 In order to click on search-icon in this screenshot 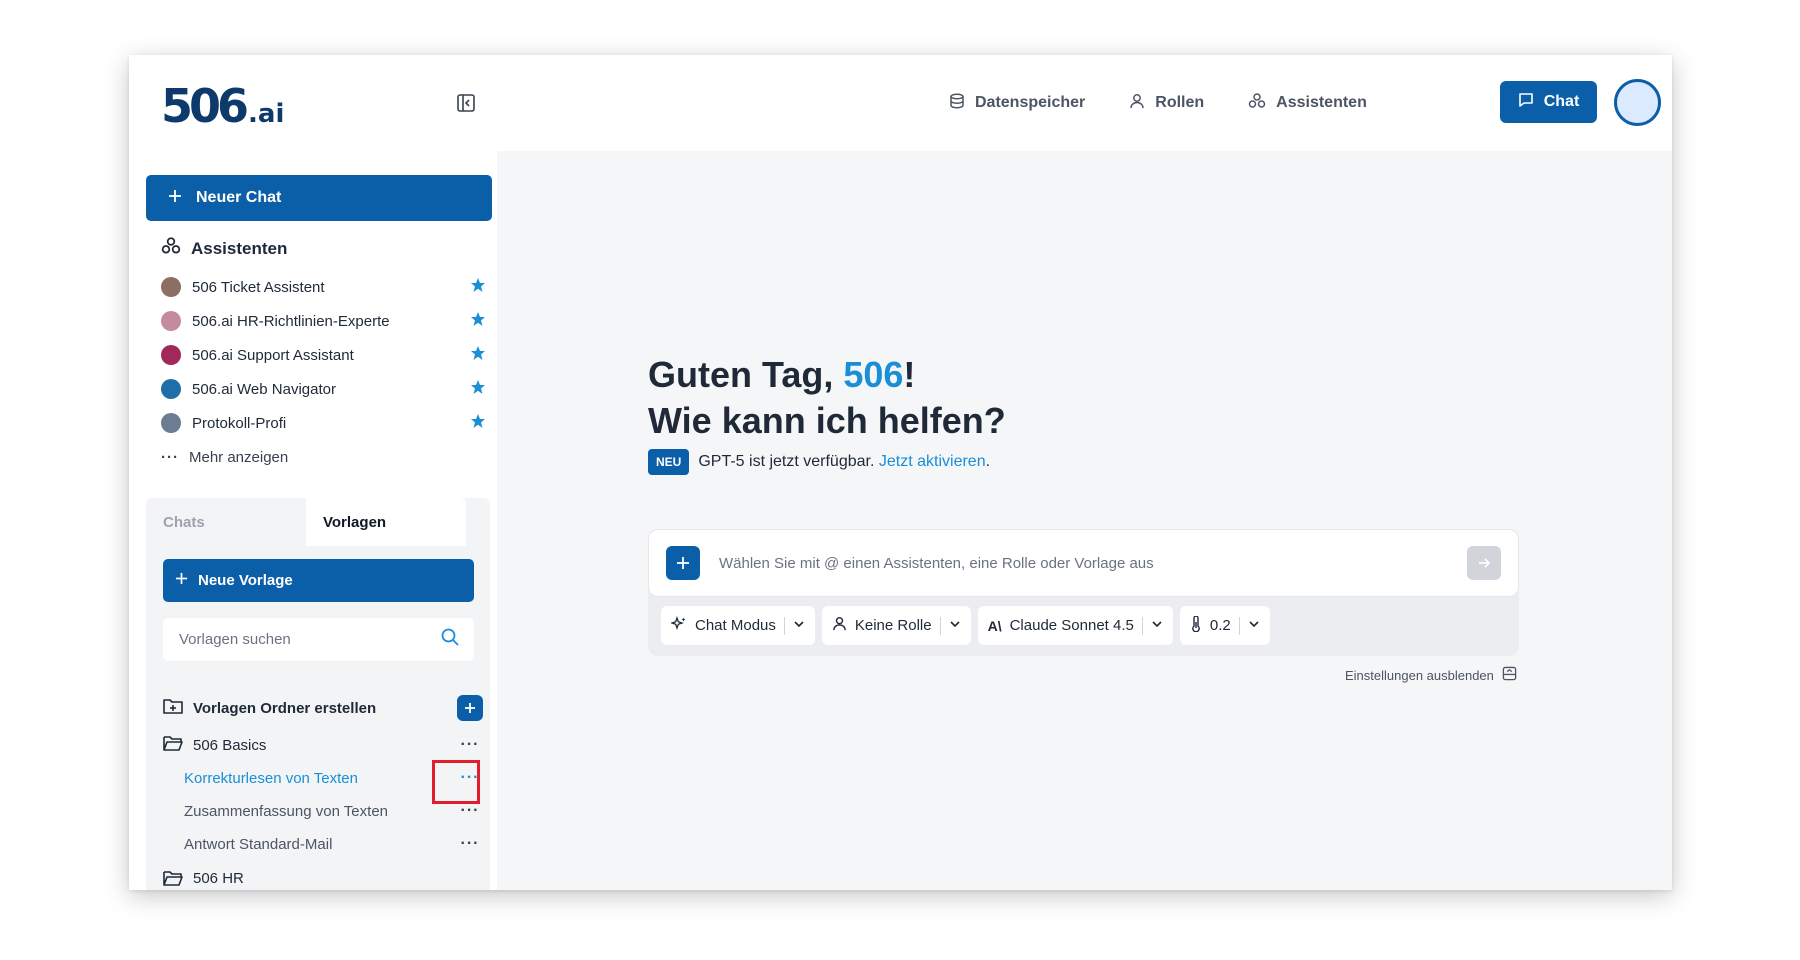, I will do `click(450, 639)`.